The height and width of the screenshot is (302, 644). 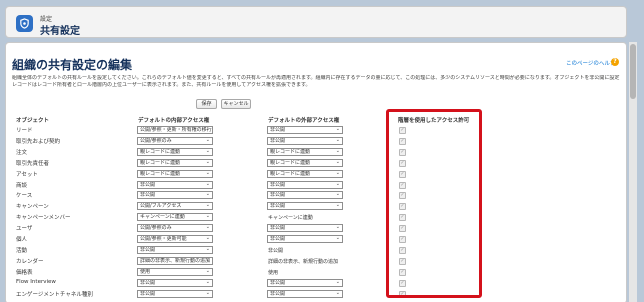 What do you see at coordinates (304, 121) in the screenshot?
I see `column-header-external: デフォルトの外部アクセス権` at bounding box center [304, 121].